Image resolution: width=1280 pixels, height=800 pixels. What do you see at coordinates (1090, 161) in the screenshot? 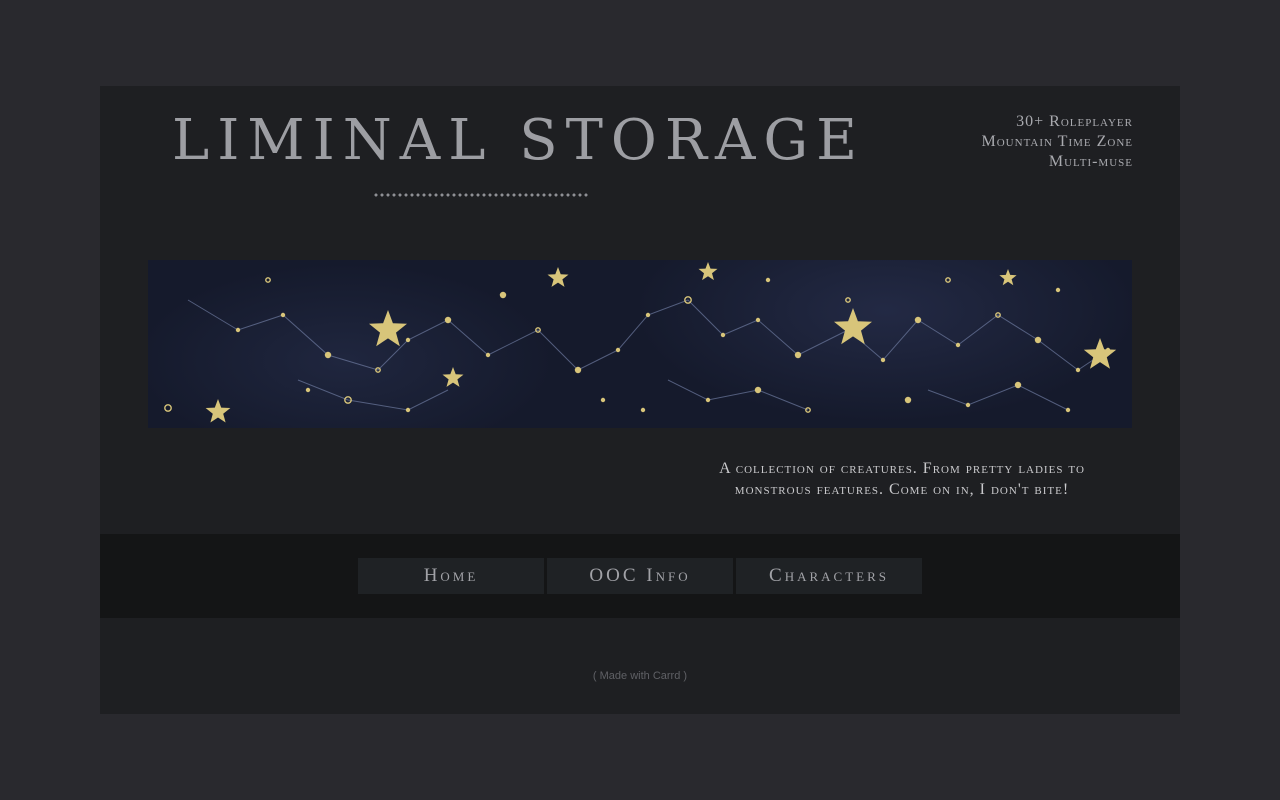
I see `info-line-muse: Multi-muse` at bounding box center [1090, 161].